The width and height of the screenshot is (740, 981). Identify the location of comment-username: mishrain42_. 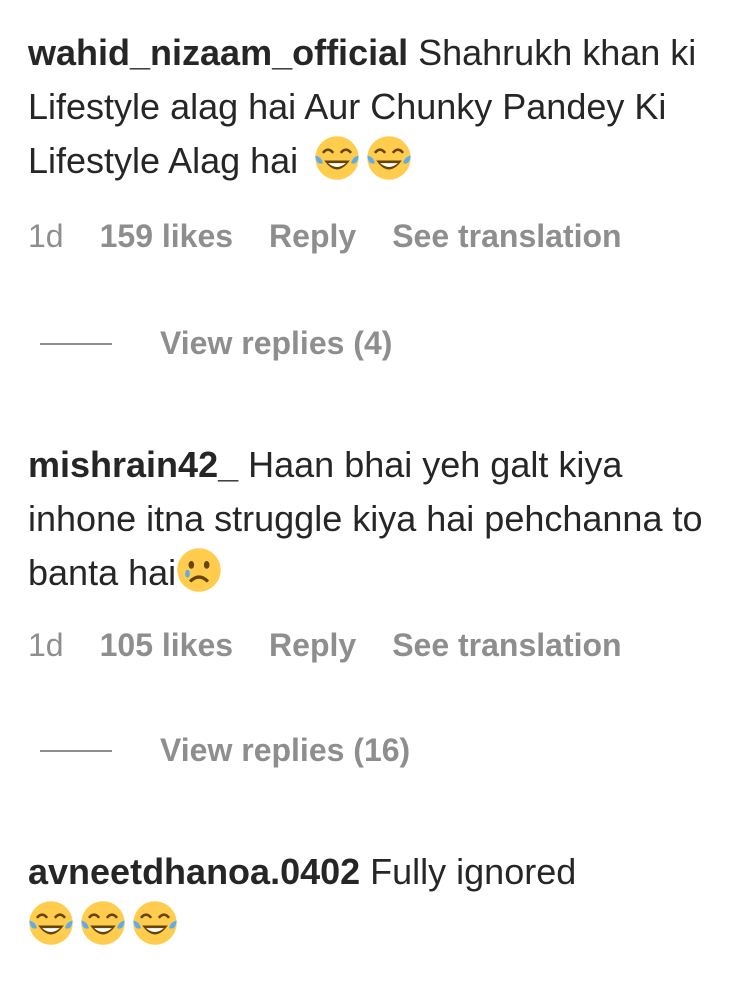
(133, 464).